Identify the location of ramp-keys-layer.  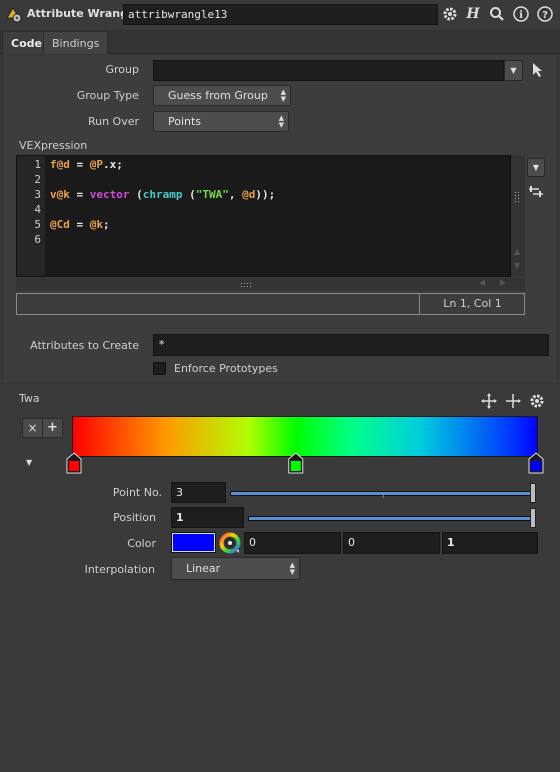
(305, 463).